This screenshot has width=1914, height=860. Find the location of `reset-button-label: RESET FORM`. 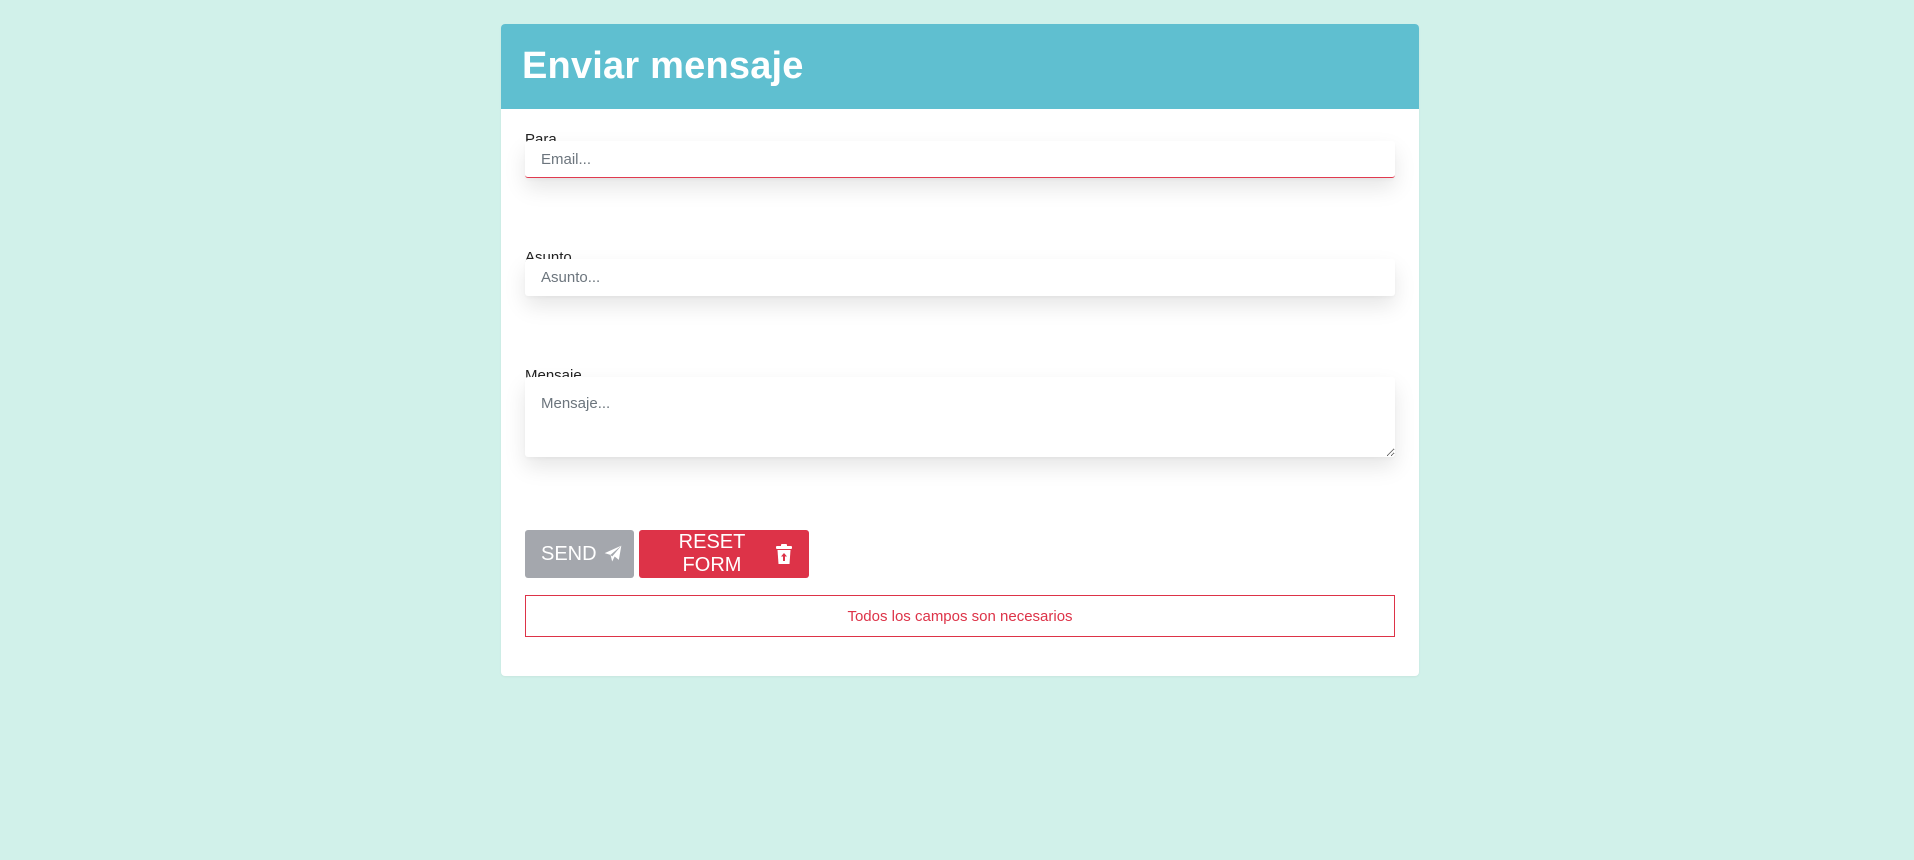

reset-button-label: RESET FORM is located at coordinates (712, 553).